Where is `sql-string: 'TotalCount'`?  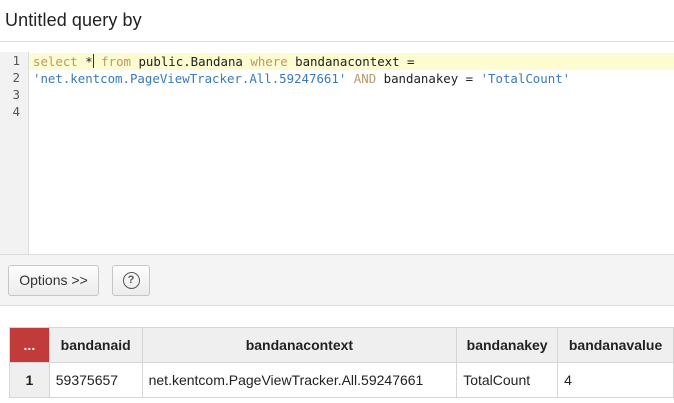 sql-string: 'TotalCount' is located at coordinates (525, 78).